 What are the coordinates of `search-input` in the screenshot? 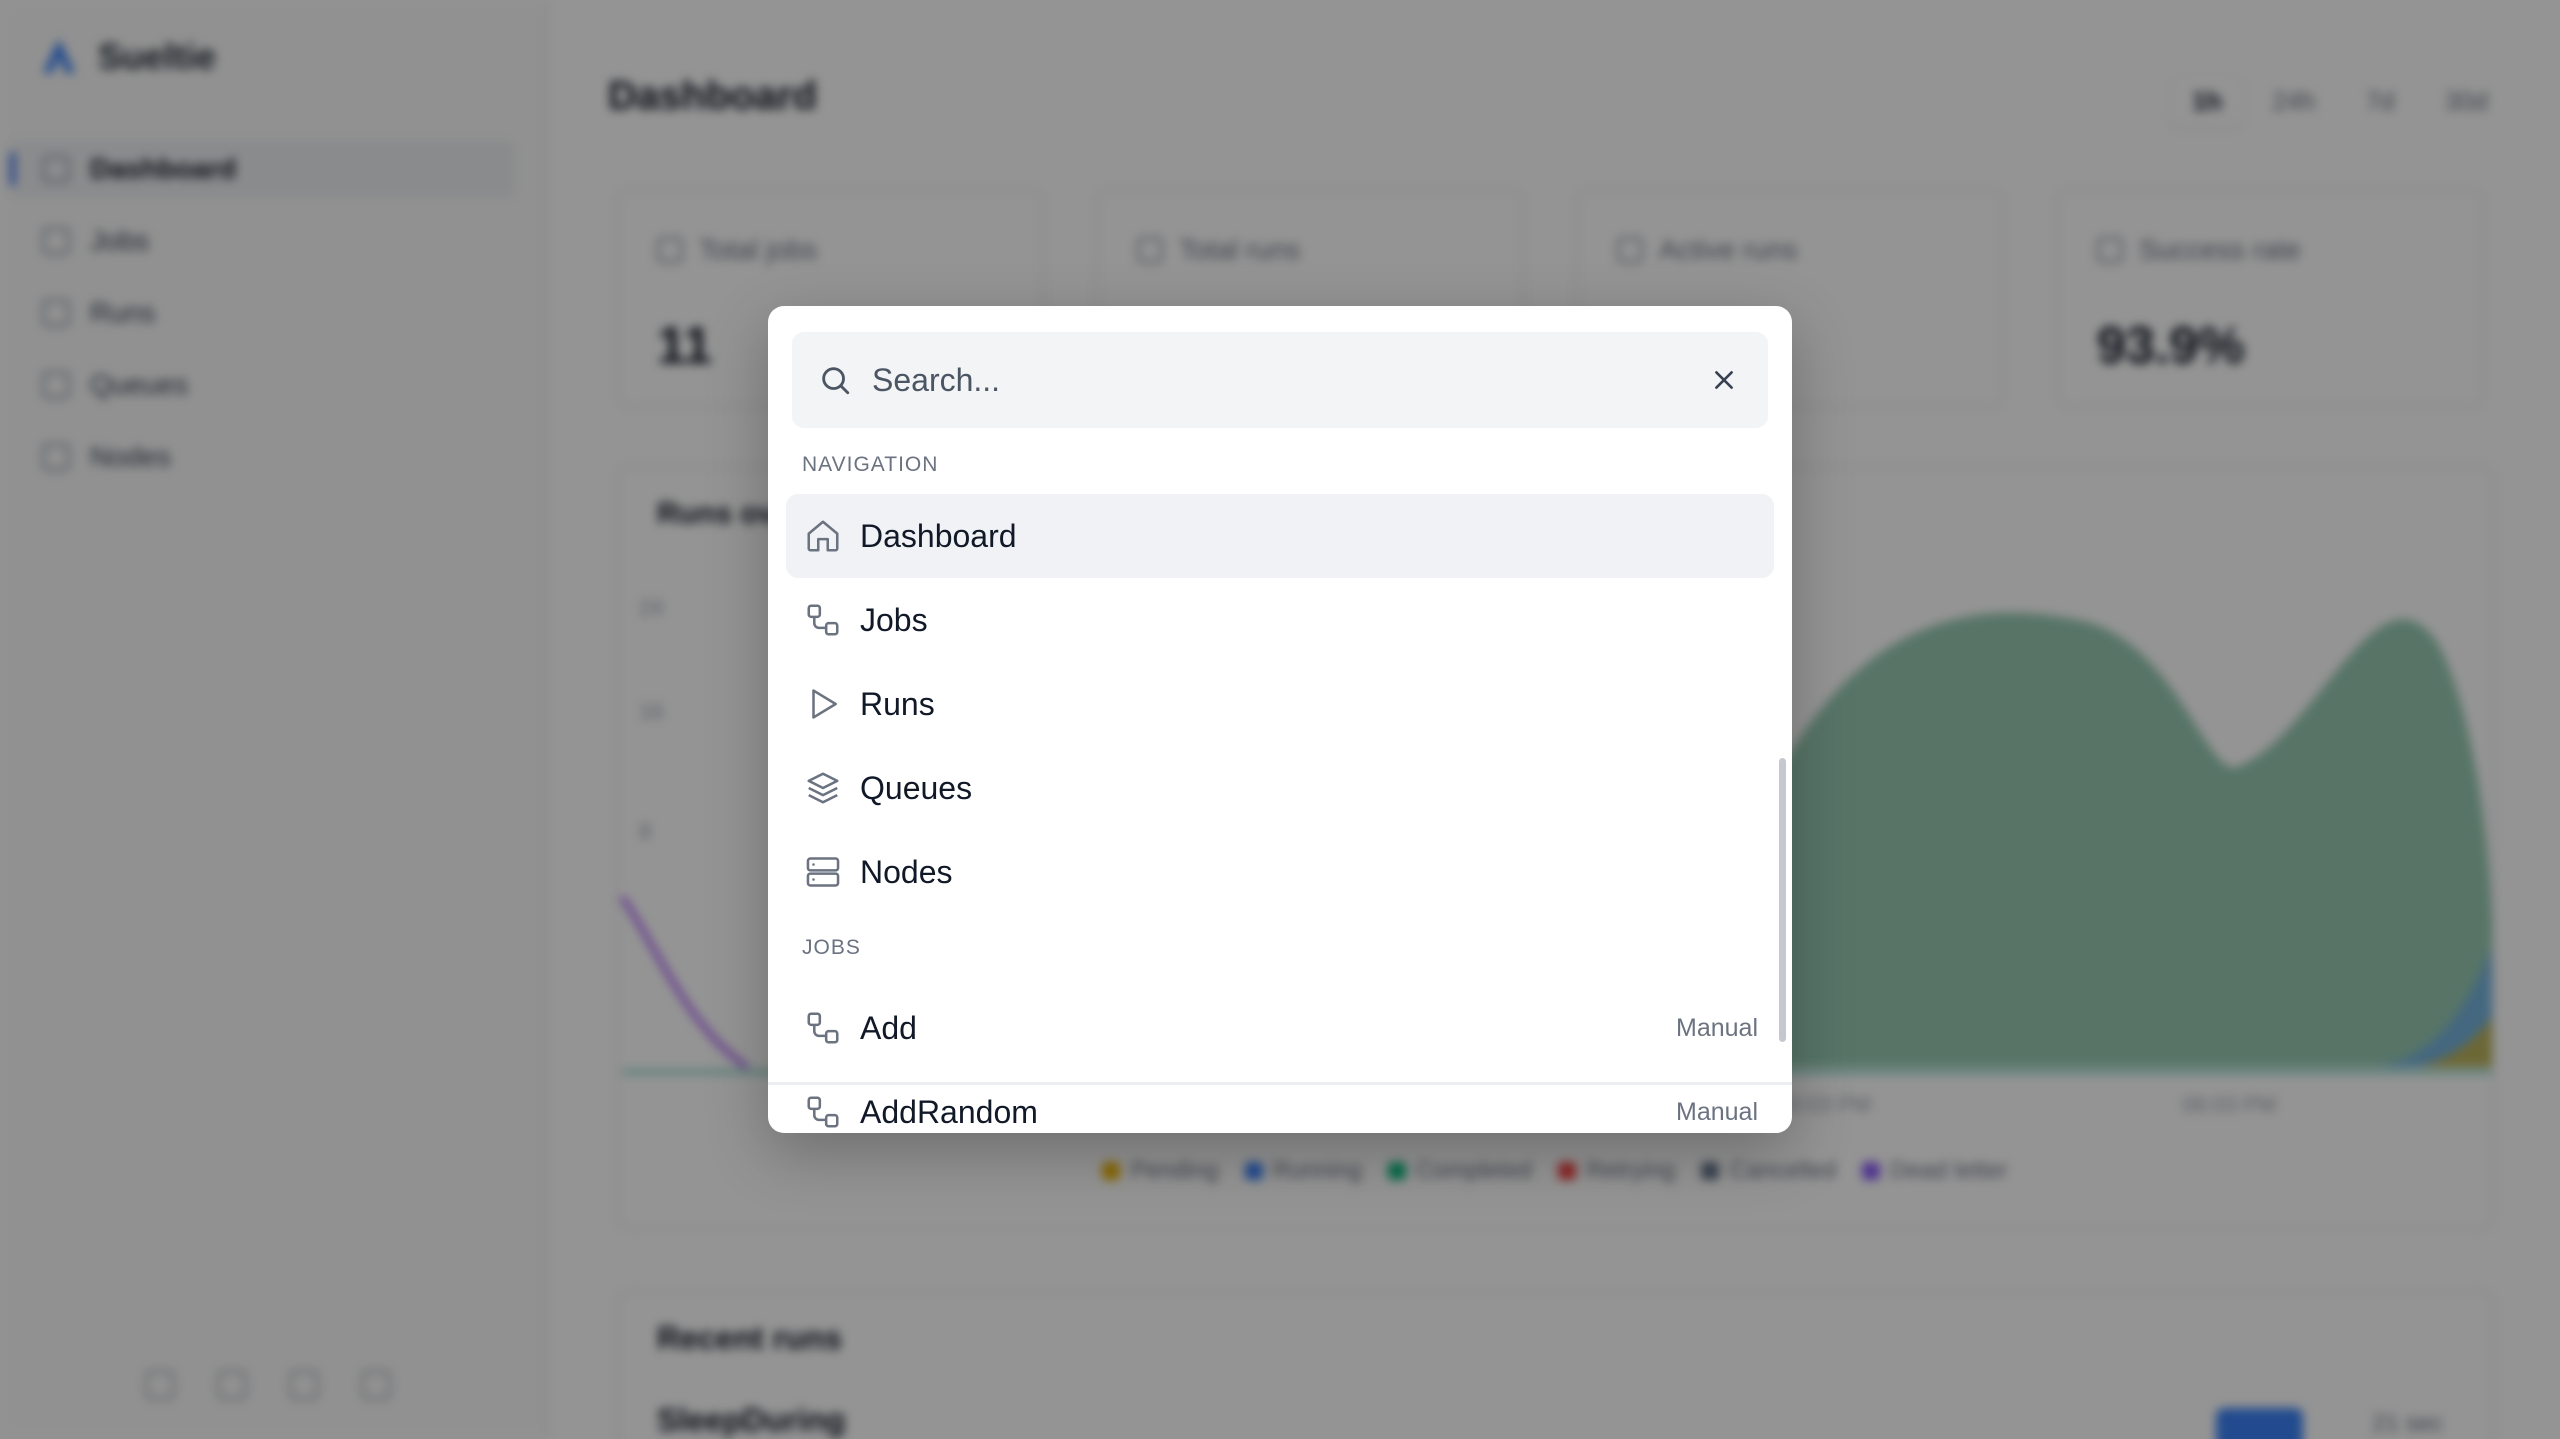 It's located at (1289, 380).